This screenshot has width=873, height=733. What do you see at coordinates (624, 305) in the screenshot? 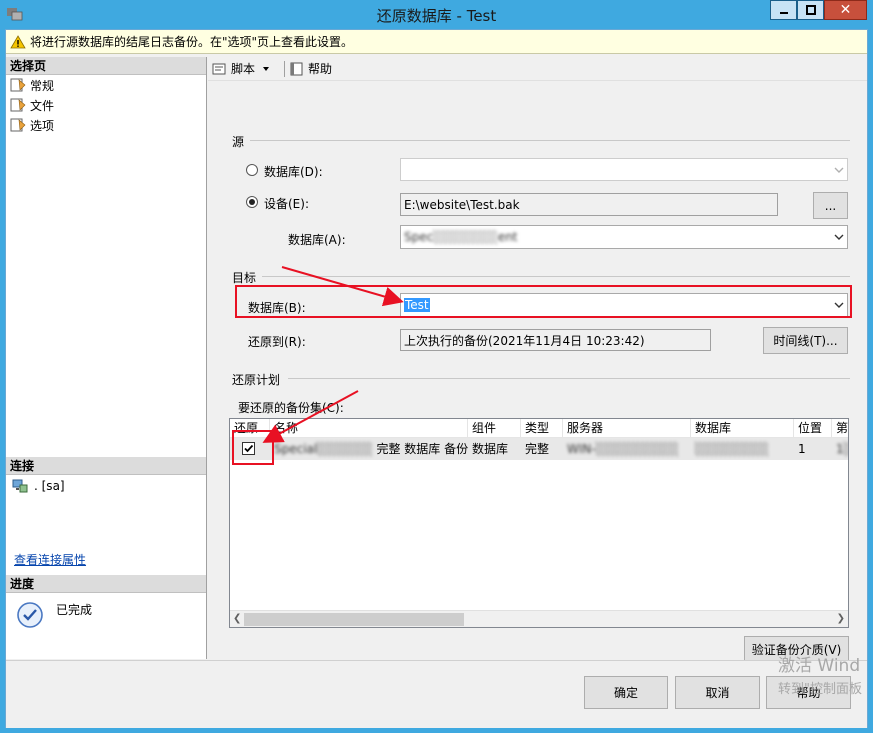
I see `destination-database-select: Test` at bounding box center [624, 305].